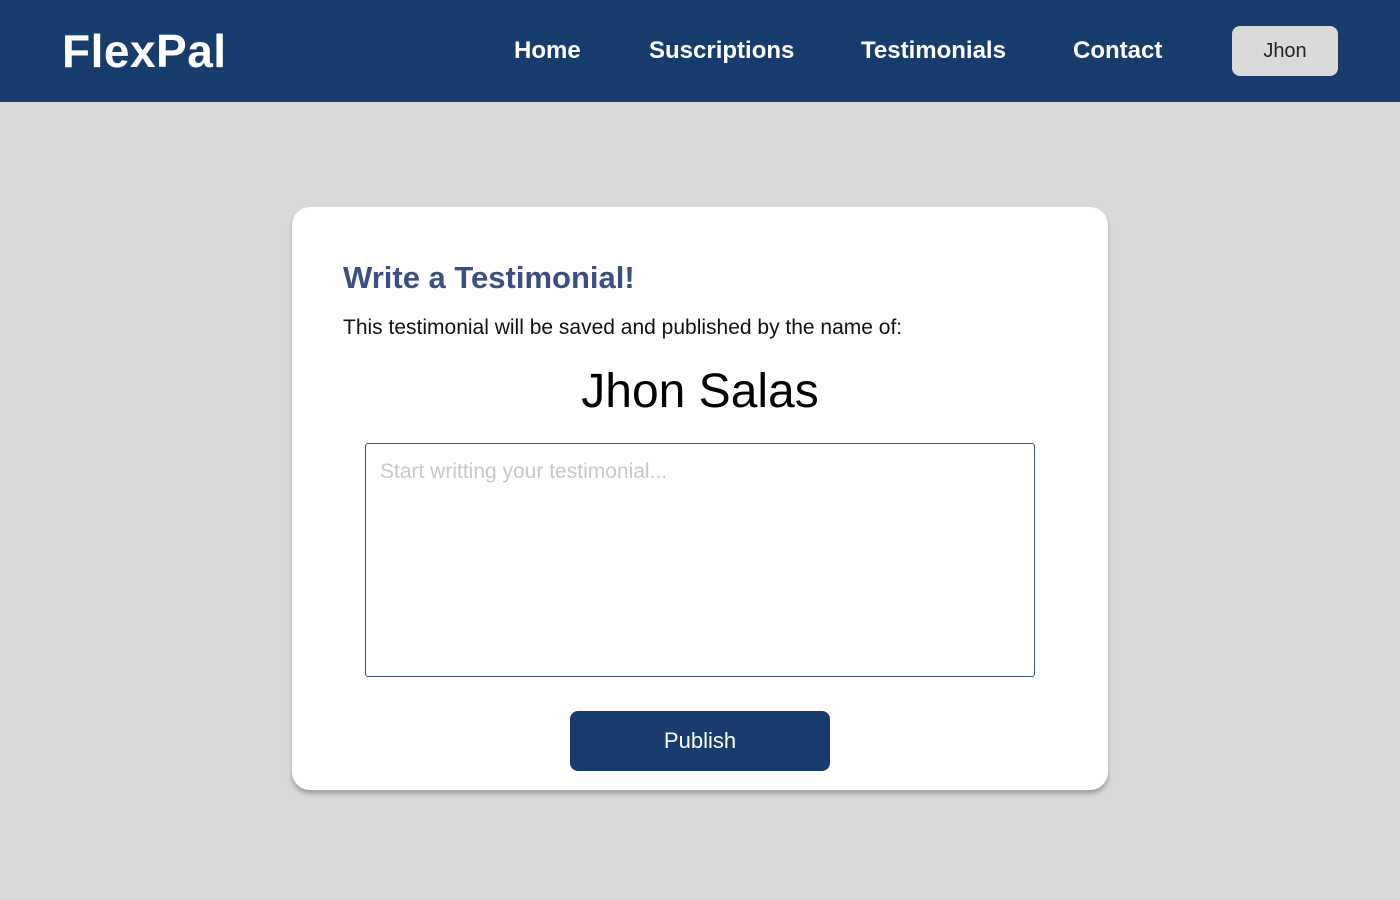  What do you see at coordinates (144, 51) in the screenshot?
I see `brand-logo: FlexPal` at bounding box center [144, 51].